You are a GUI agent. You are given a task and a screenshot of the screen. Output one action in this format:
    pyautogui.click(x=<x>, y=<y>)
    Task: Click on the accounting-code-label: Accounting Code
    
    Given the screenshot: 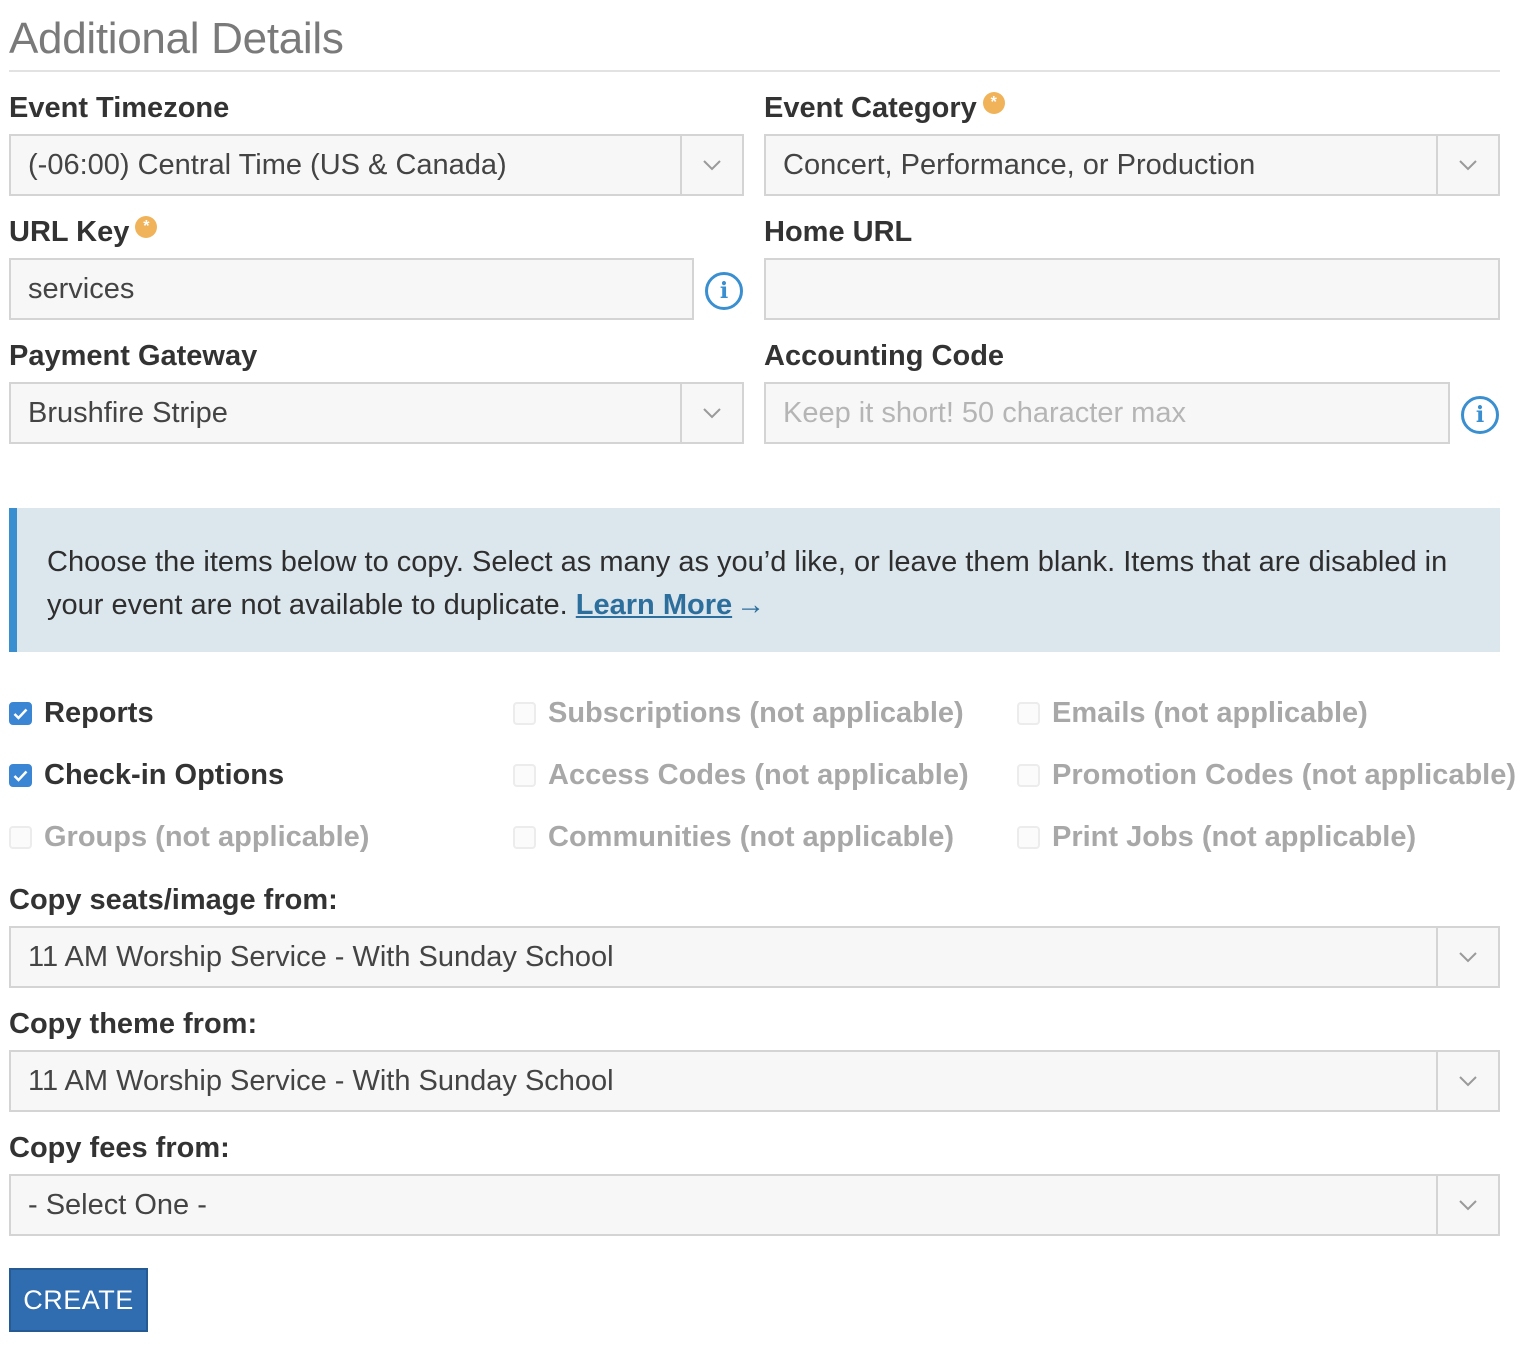 What is the action you would take?
    pyautogui.click(x=884, y=356)
    